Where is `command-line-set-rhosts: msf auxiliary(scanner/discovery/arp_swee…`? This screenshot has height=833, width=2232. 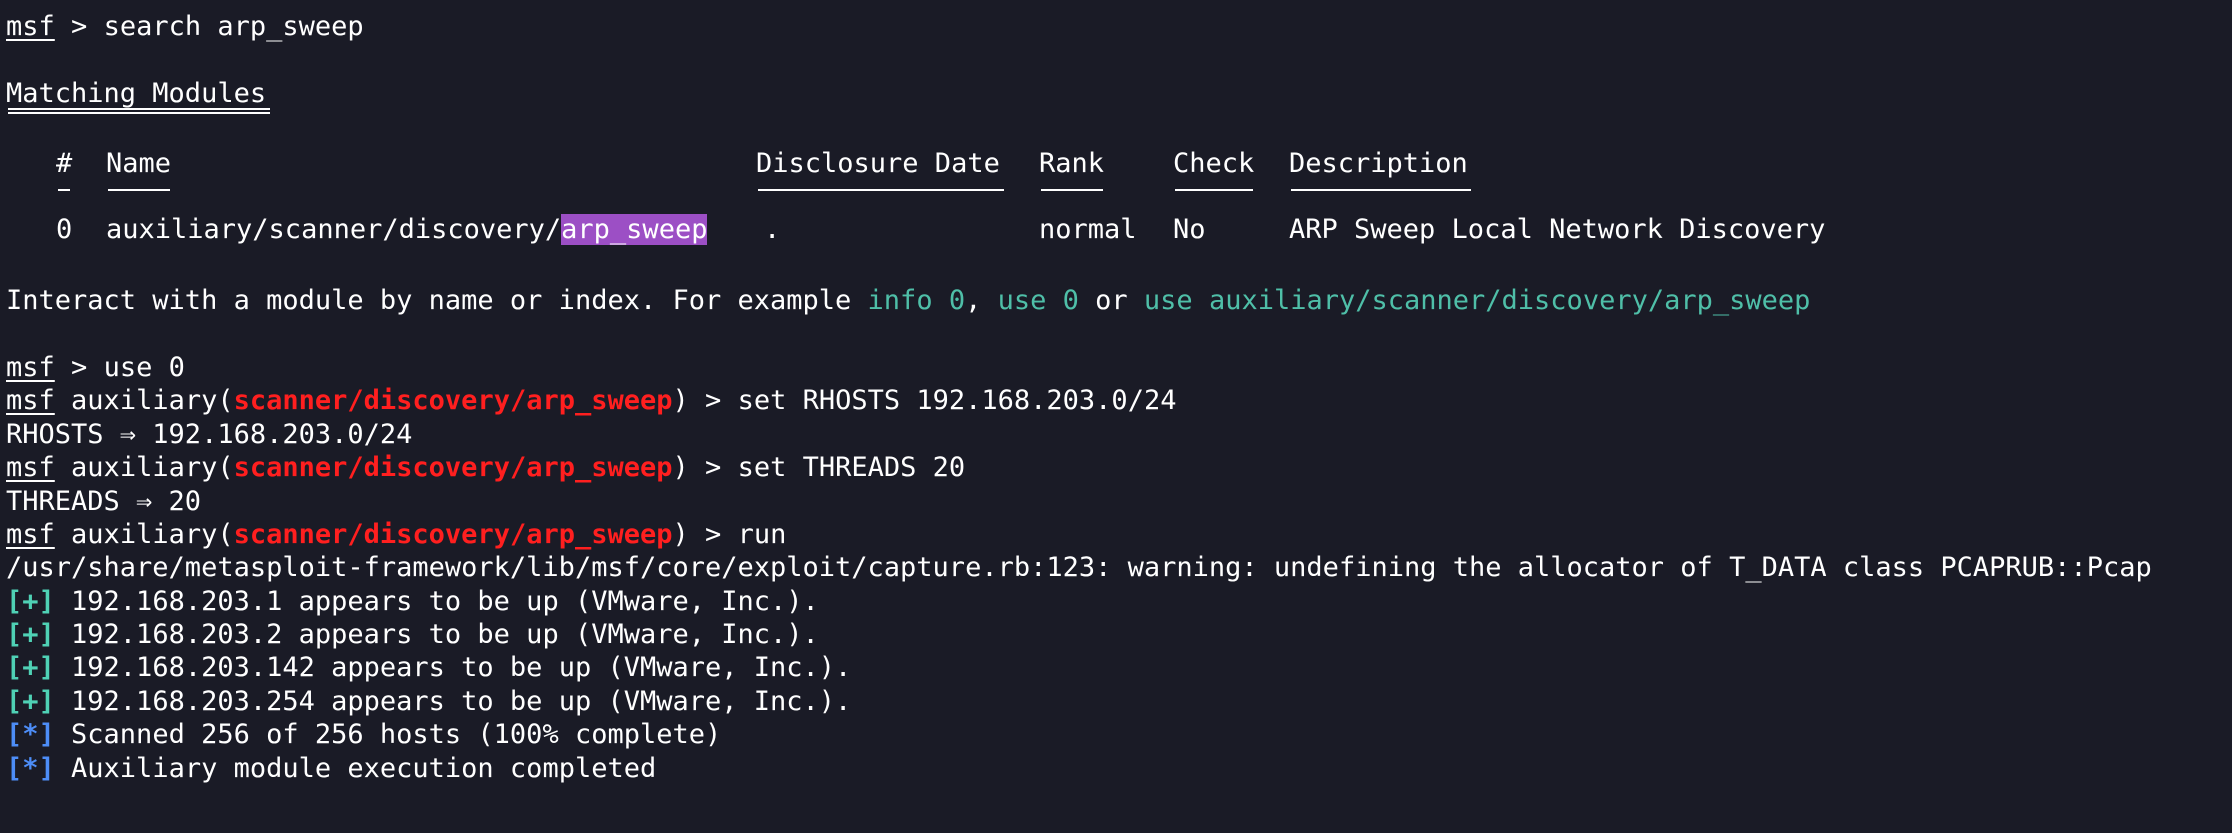 command-line-set-rhosts: msf auxiliary(scanner/discovery/arp_swee… is located at coordinates (591, 401).